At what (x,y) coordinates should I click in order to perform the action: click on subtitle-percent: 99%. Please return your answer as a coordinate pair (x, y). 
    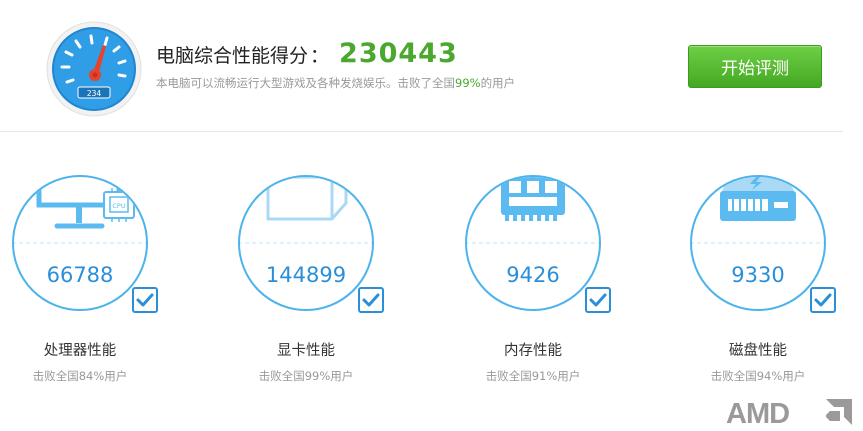
    Looking at the image, I should click on (468, 83).